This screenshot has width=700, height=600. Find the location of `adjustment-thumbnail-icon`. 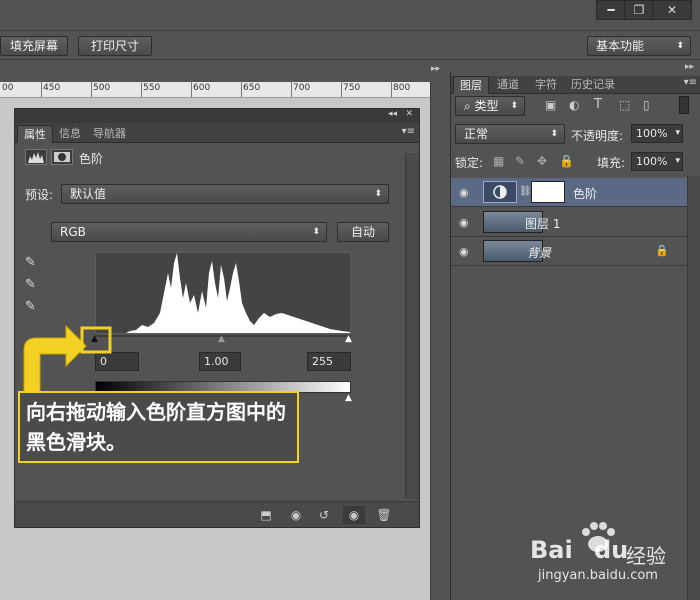

adjustment-thumbnail-icon is located at coordinates (500, 192).